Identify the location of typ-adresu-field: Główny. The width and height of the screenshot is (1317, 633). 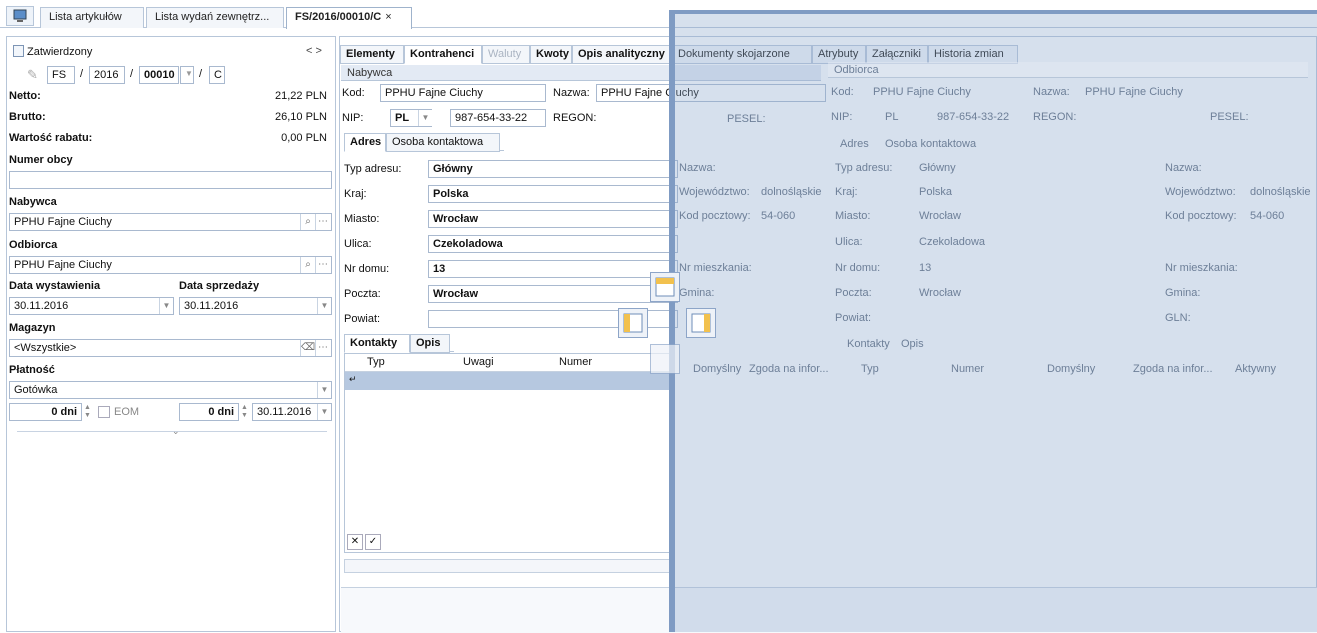
(553, 169).